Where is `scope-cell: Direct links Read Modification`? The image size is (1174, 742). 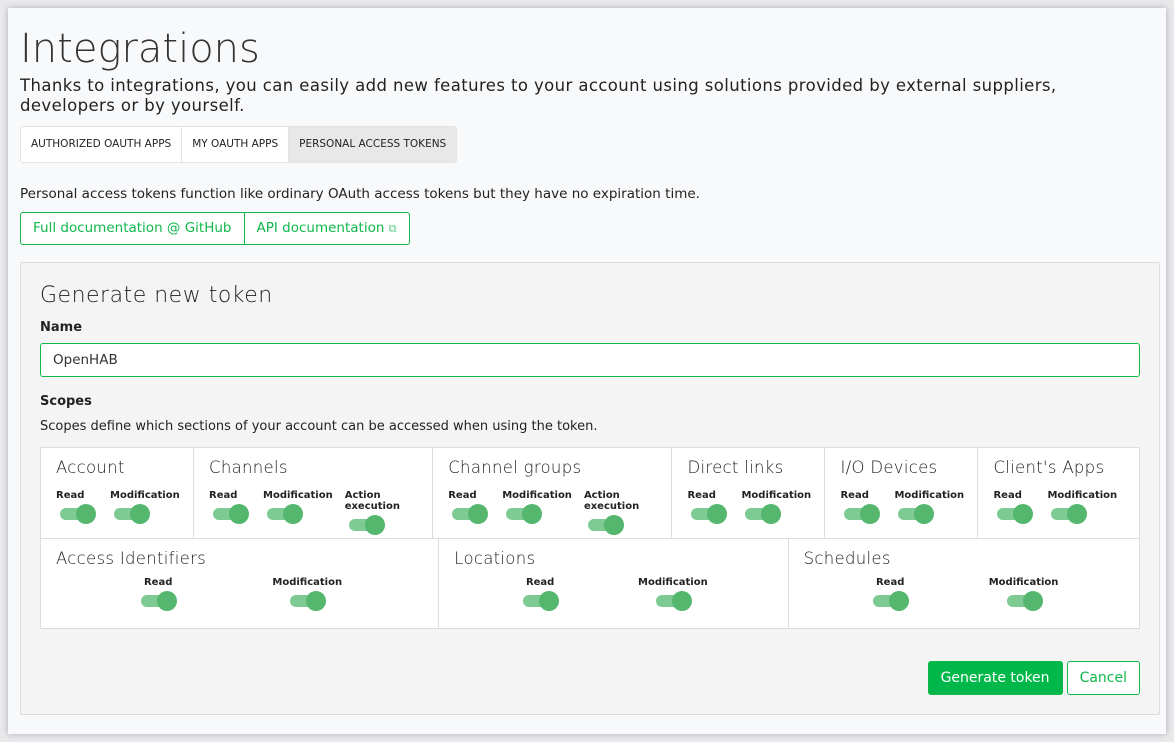 scope-cell: Direct links Read Modification is located at coordinates (749, 493).